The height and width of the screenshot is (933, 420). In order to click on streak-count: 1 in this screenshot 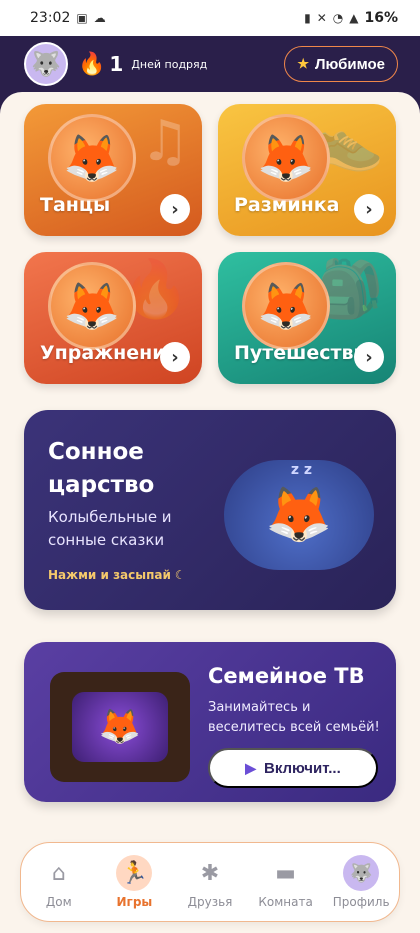, I will do `click(116, 64)`.